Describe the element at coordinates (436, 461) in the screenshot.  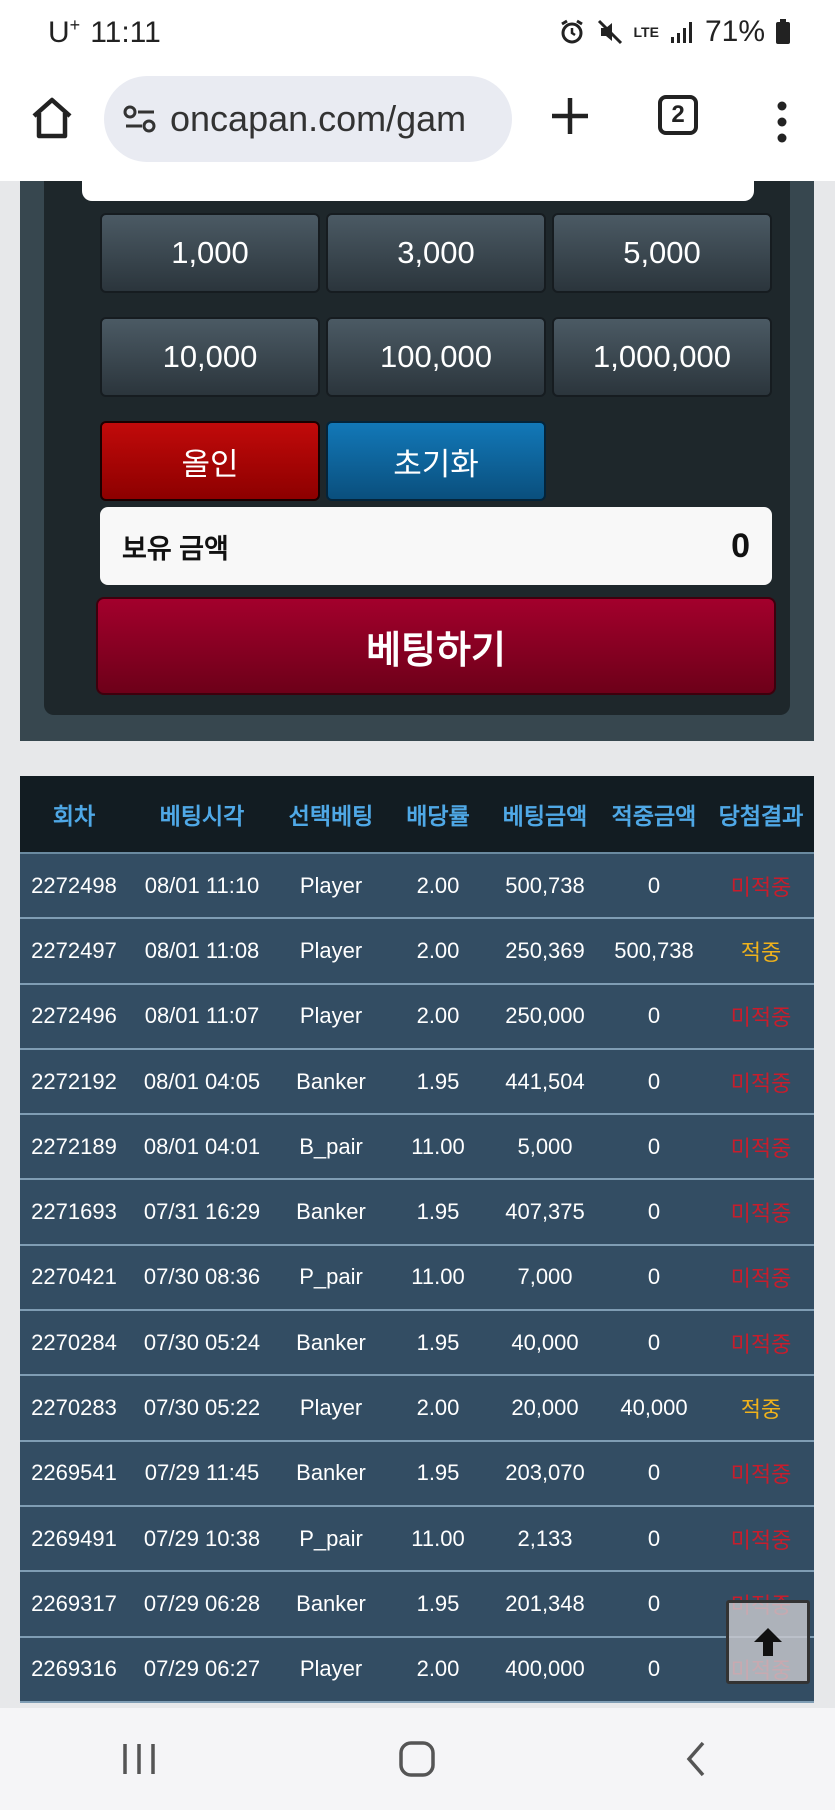
I see `reset-button: 초기화` at that location.